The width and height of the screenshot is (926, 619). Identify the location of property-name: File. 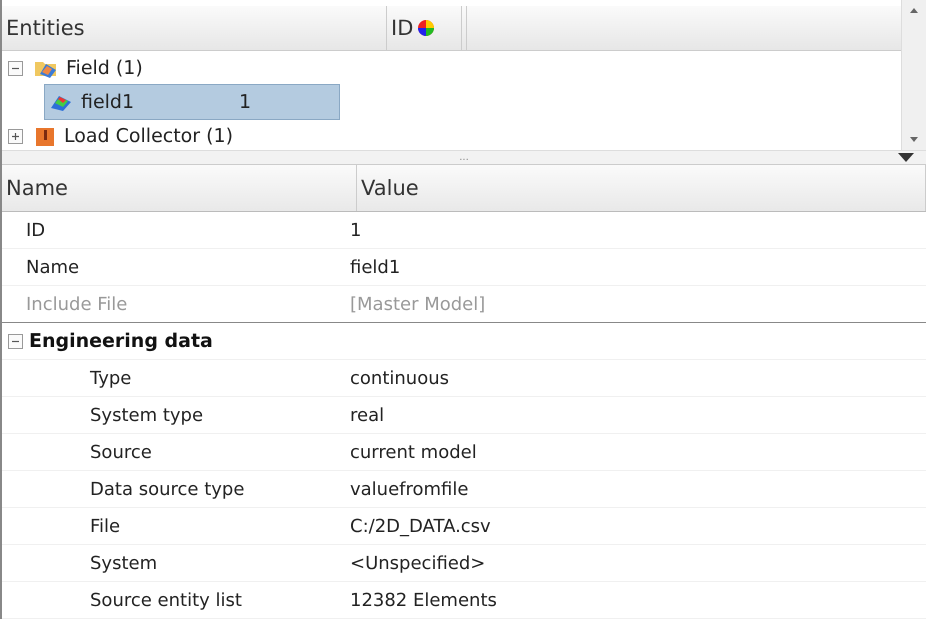
(105, 526).